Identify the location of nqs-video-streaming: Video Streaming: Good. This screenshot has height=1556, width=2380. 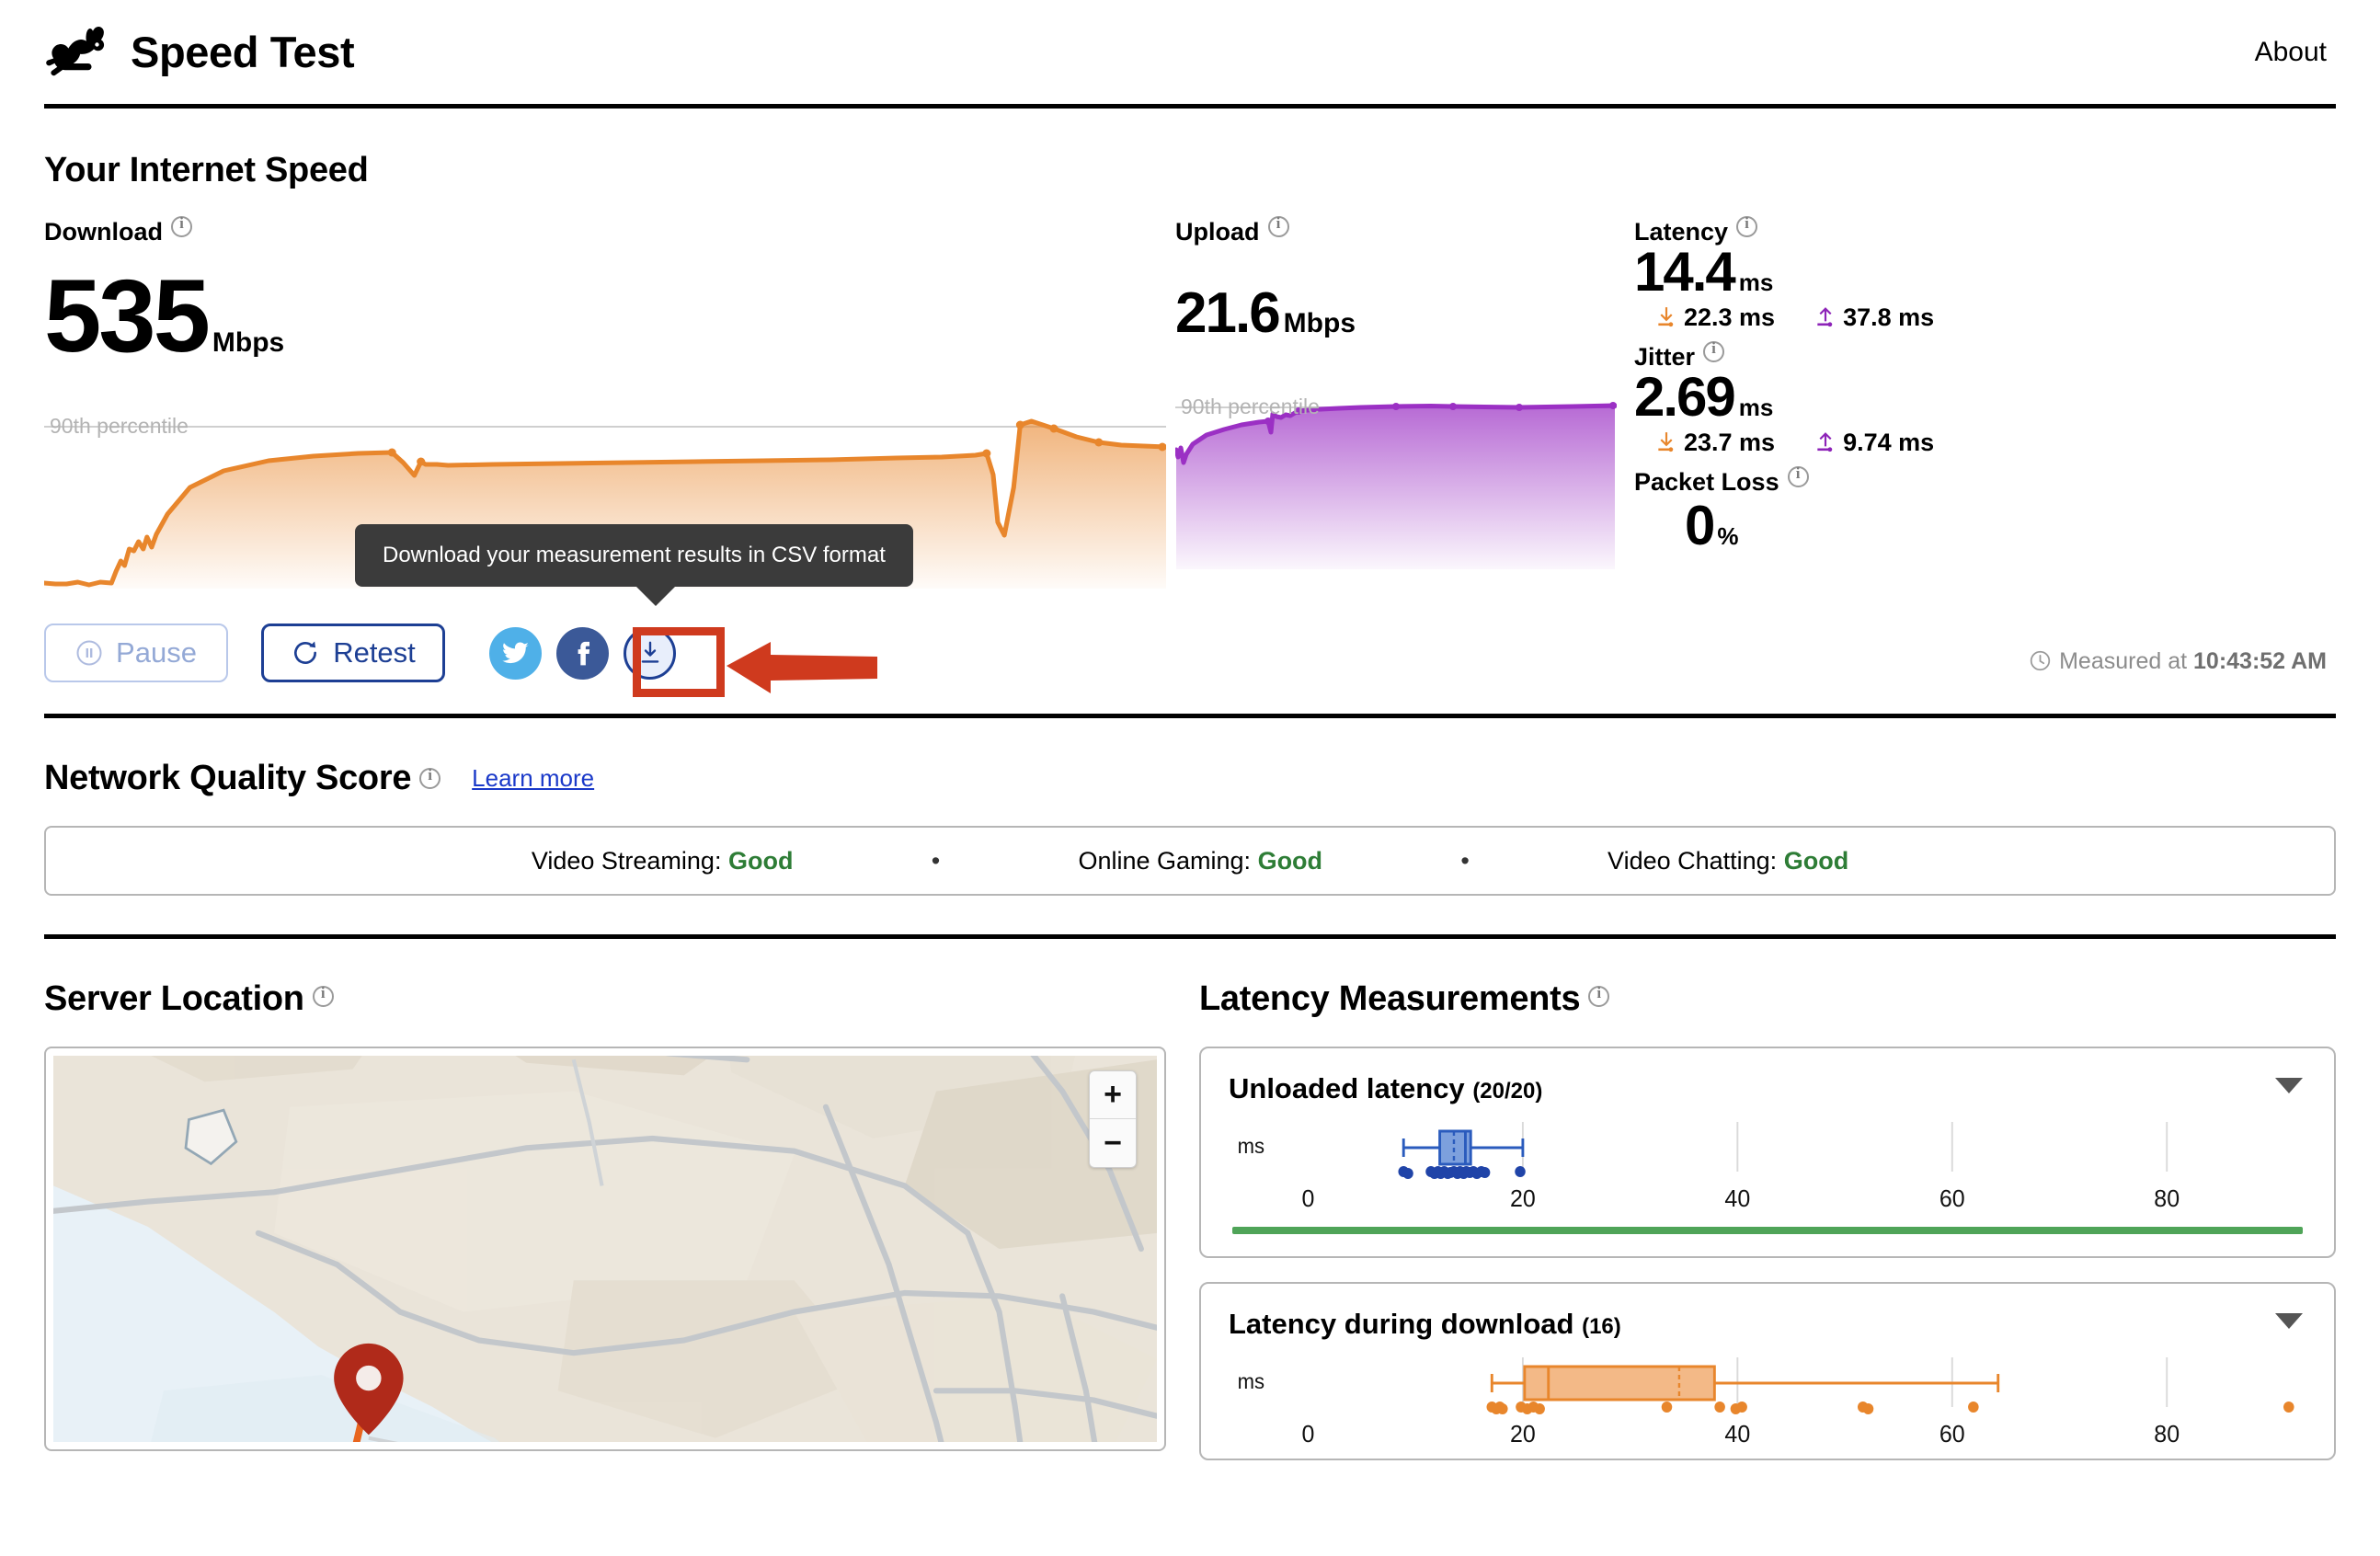
(662, 860).